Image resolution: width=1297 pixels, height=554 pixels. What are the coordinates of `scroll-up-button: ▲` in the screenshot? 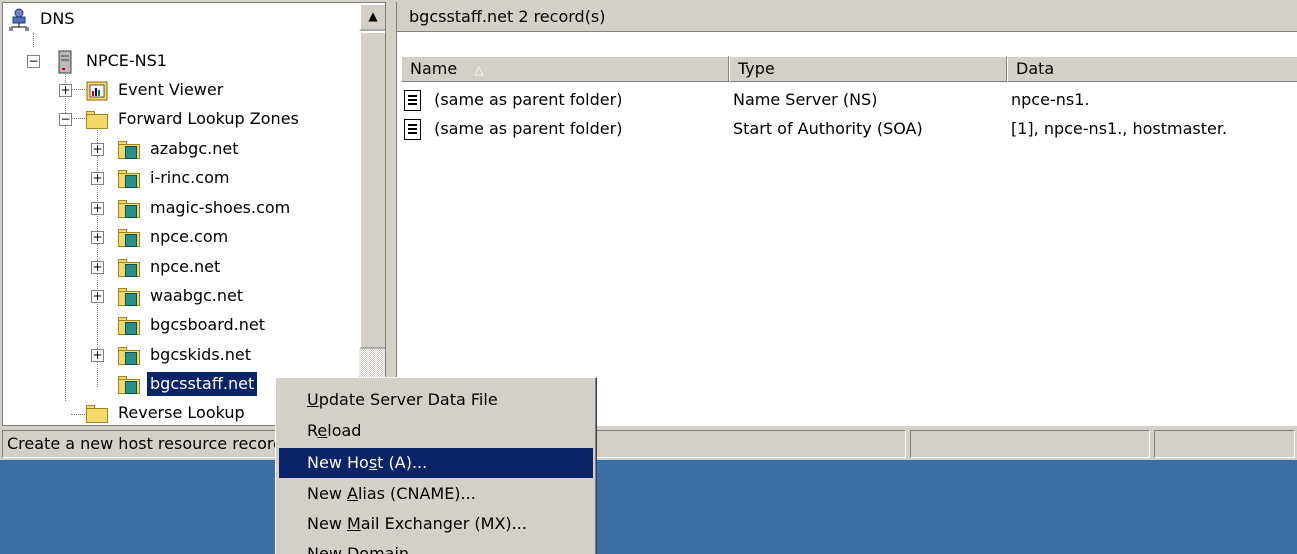 It's located at (372, 17).